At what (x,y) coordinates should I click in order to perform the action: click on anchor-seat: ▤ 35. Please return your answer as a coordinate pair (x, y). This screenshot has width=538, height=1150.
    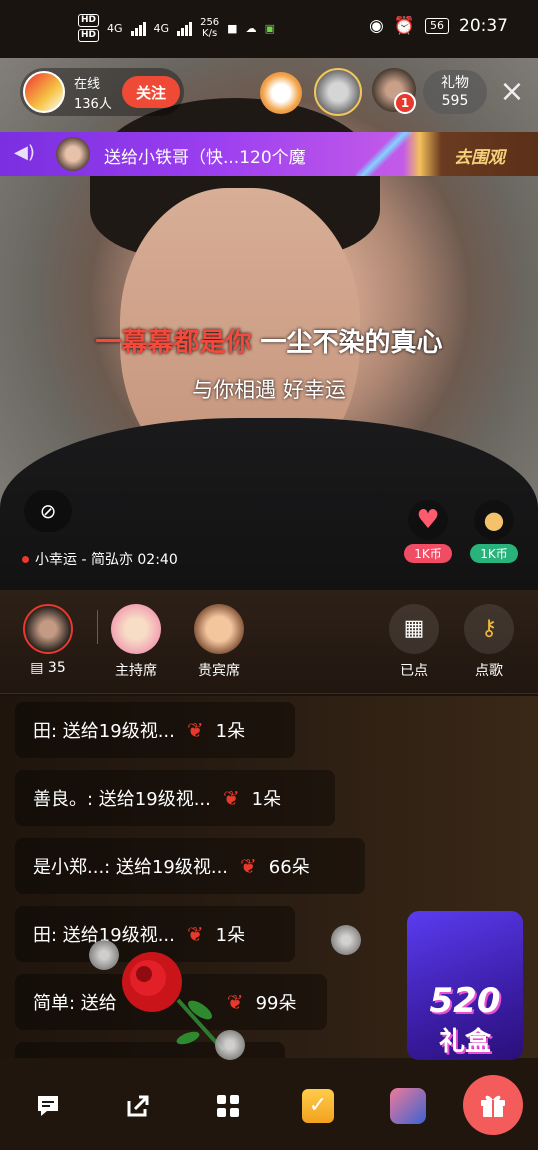
    Looking at the image, I should click on (48, 640).